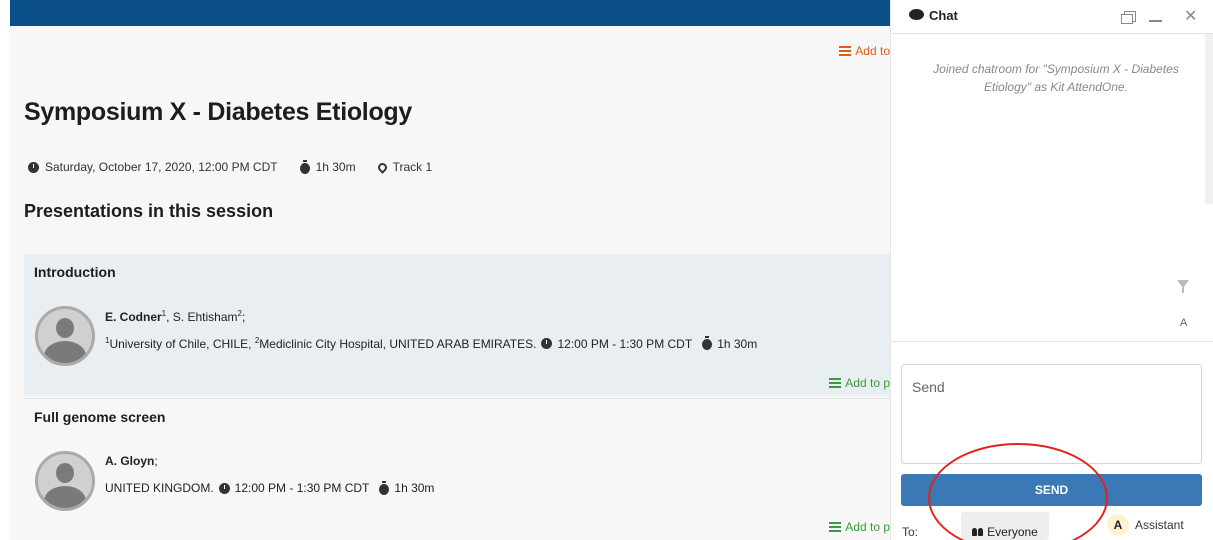 The height and width of the screenshot is (540, 1213). I want to click on map-pin-icon, so click(382, 167).